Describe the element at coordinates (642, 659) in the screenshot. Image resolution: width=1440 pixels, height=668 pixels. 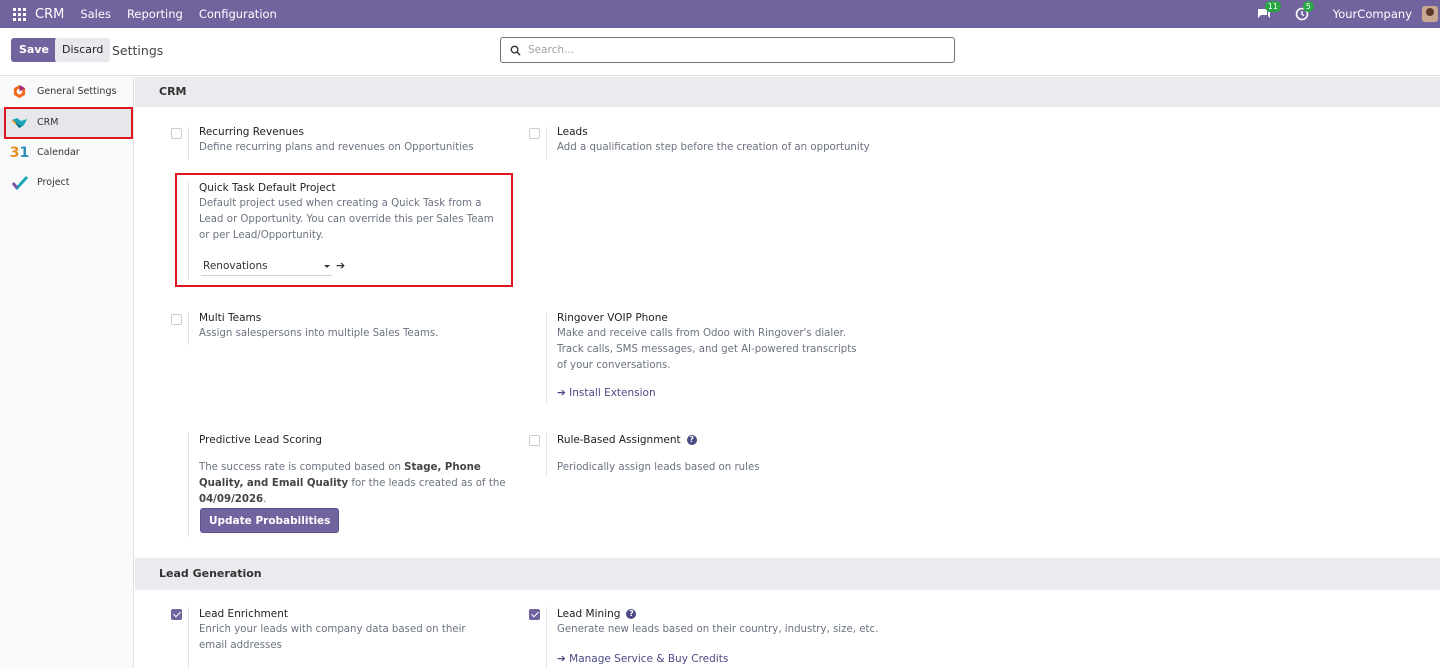
I see `manage-service-link: ➔ Manage Service & Buy Credits` at that location.